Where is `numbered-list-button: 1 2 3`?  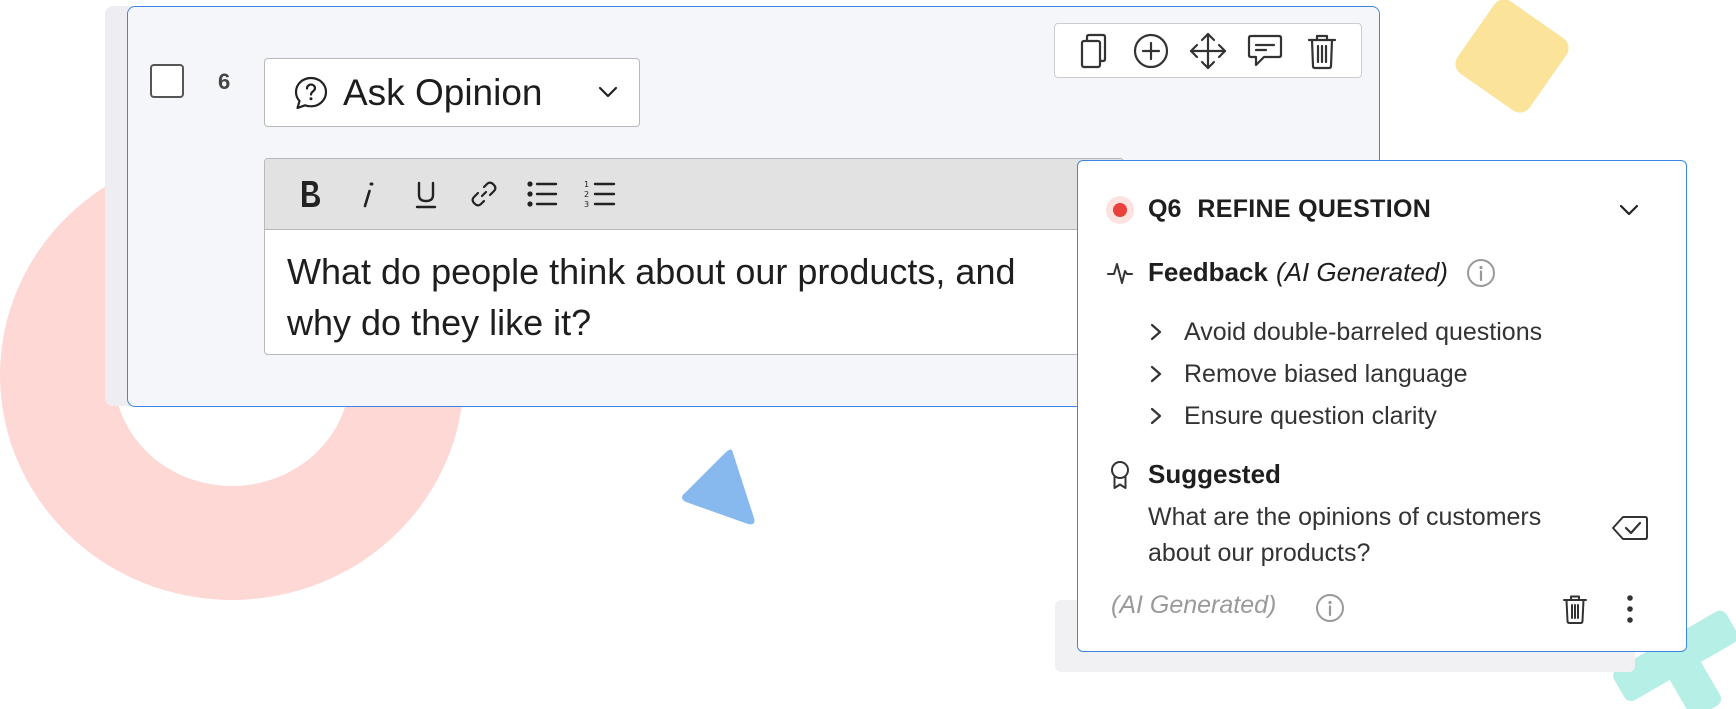 numbered-list-button: 1 2 3 is located at coordinates (600, 194).